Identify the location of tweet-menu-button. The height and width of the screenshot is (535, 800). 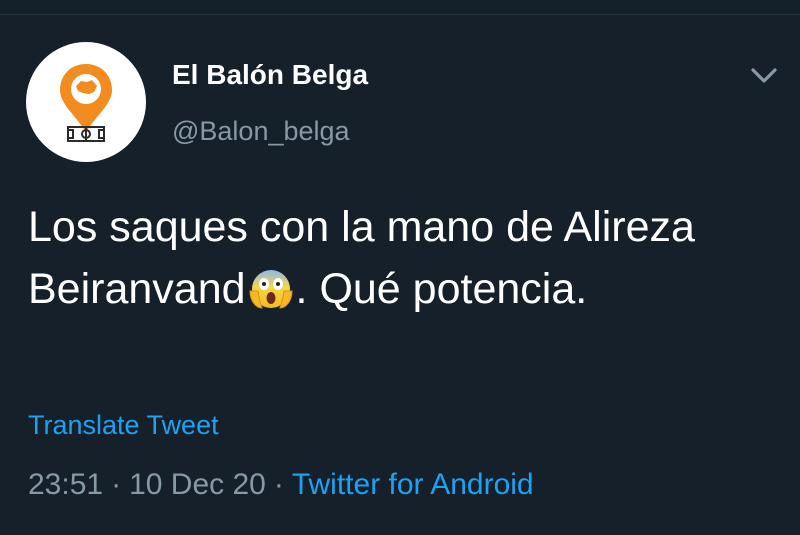
(764, 75).